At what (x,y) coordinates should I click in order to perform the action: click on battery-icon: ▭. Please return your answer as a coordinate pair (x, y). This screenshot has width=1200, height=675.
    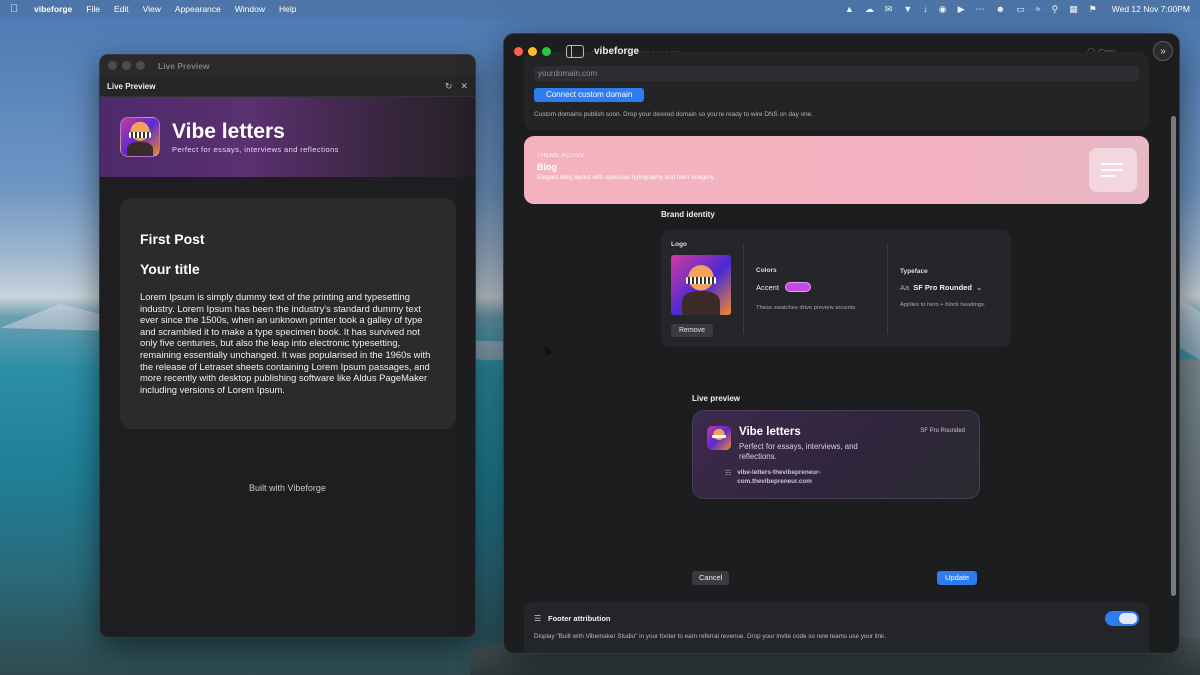
    Looking at the image, I should click on (1020, 9).